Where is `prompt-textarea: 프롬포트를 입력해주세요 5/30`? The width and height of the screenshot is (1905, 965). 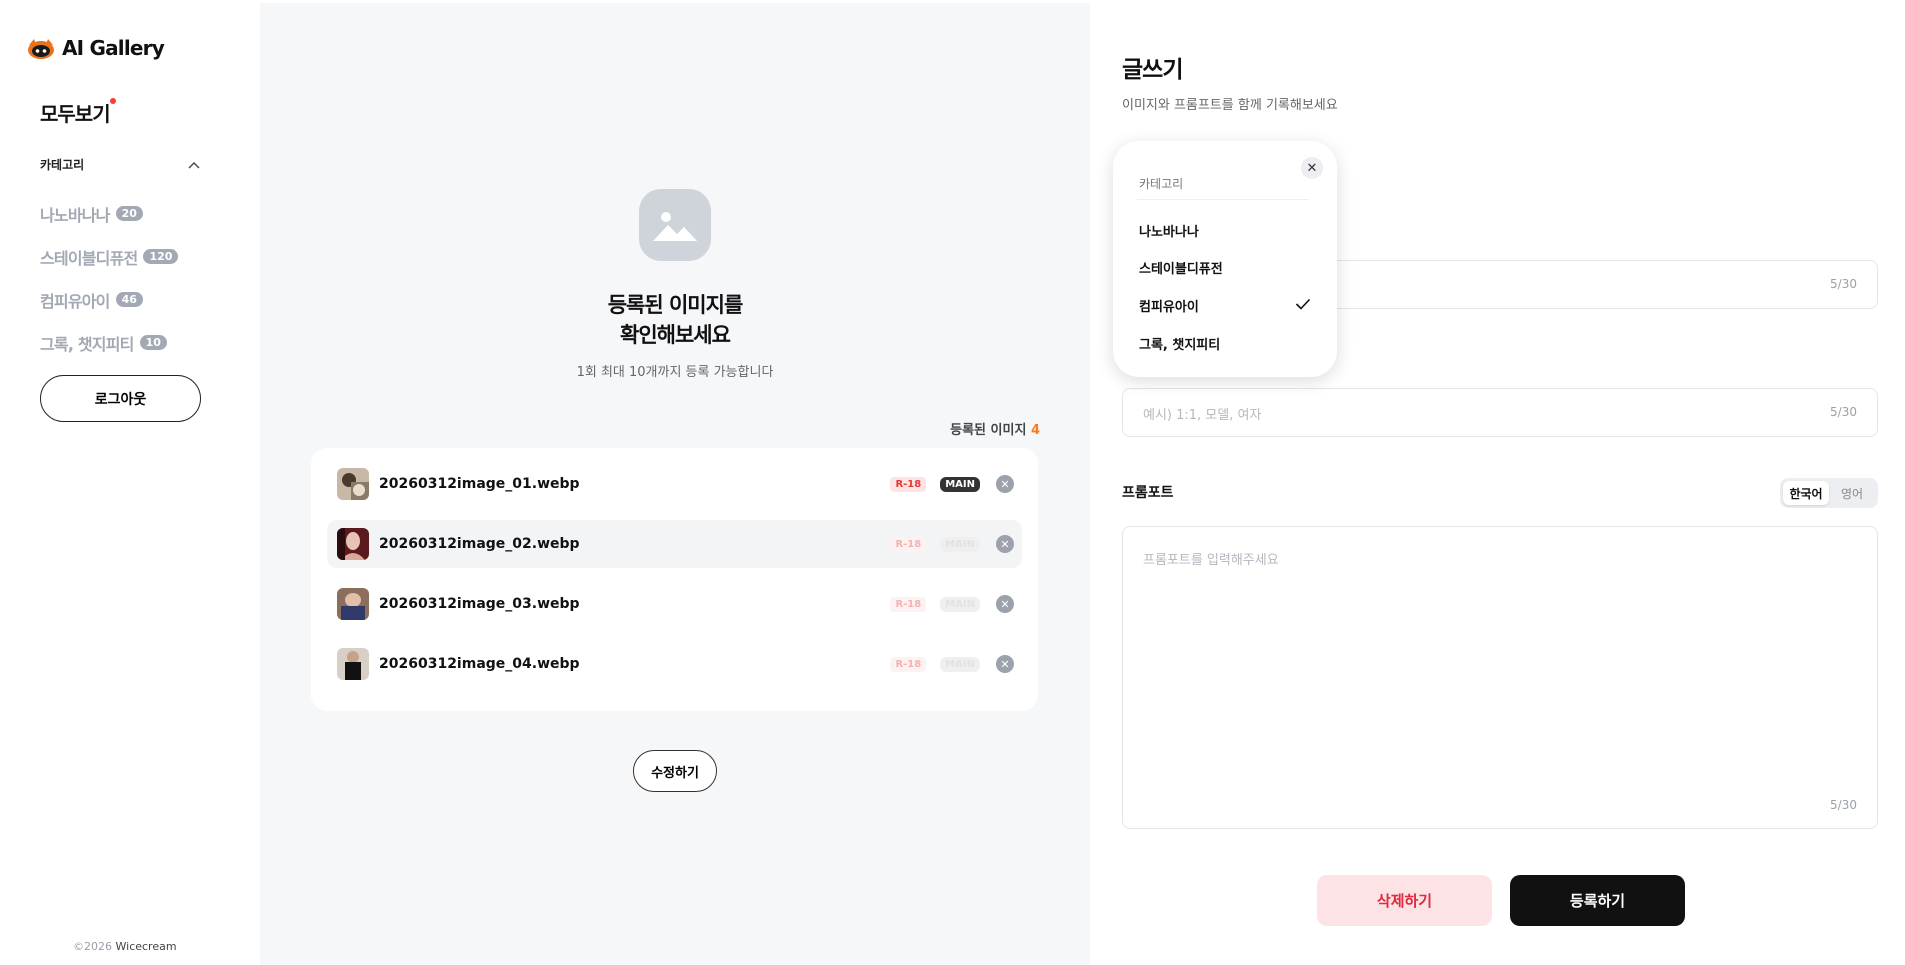 prompt-textarea: 프롬포트를 입력해주세요 5/30 is located at coordinates (1500, 677).